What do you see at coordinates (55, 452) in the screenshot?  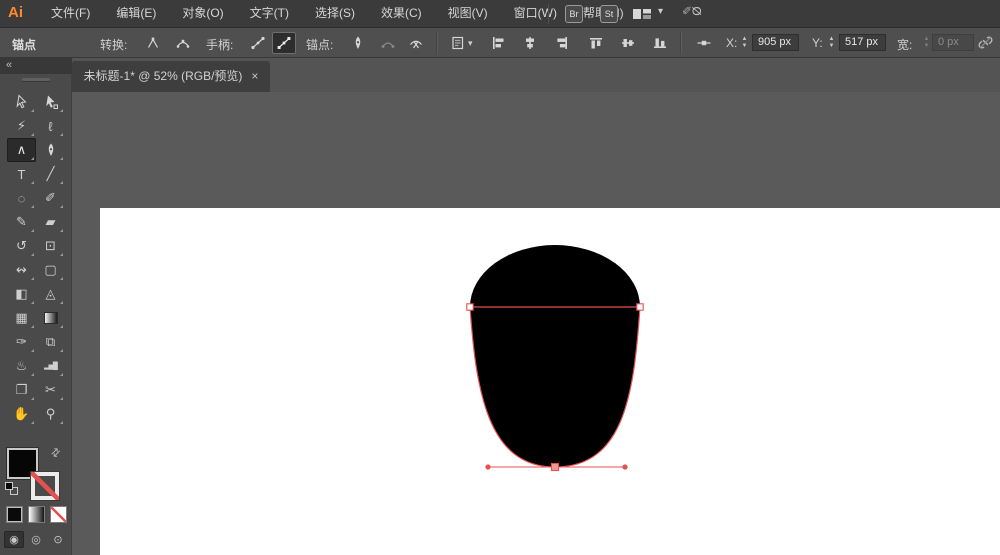 I see `swap-fill-stroke-icon: ⇄` at bounding box center [55, 452].